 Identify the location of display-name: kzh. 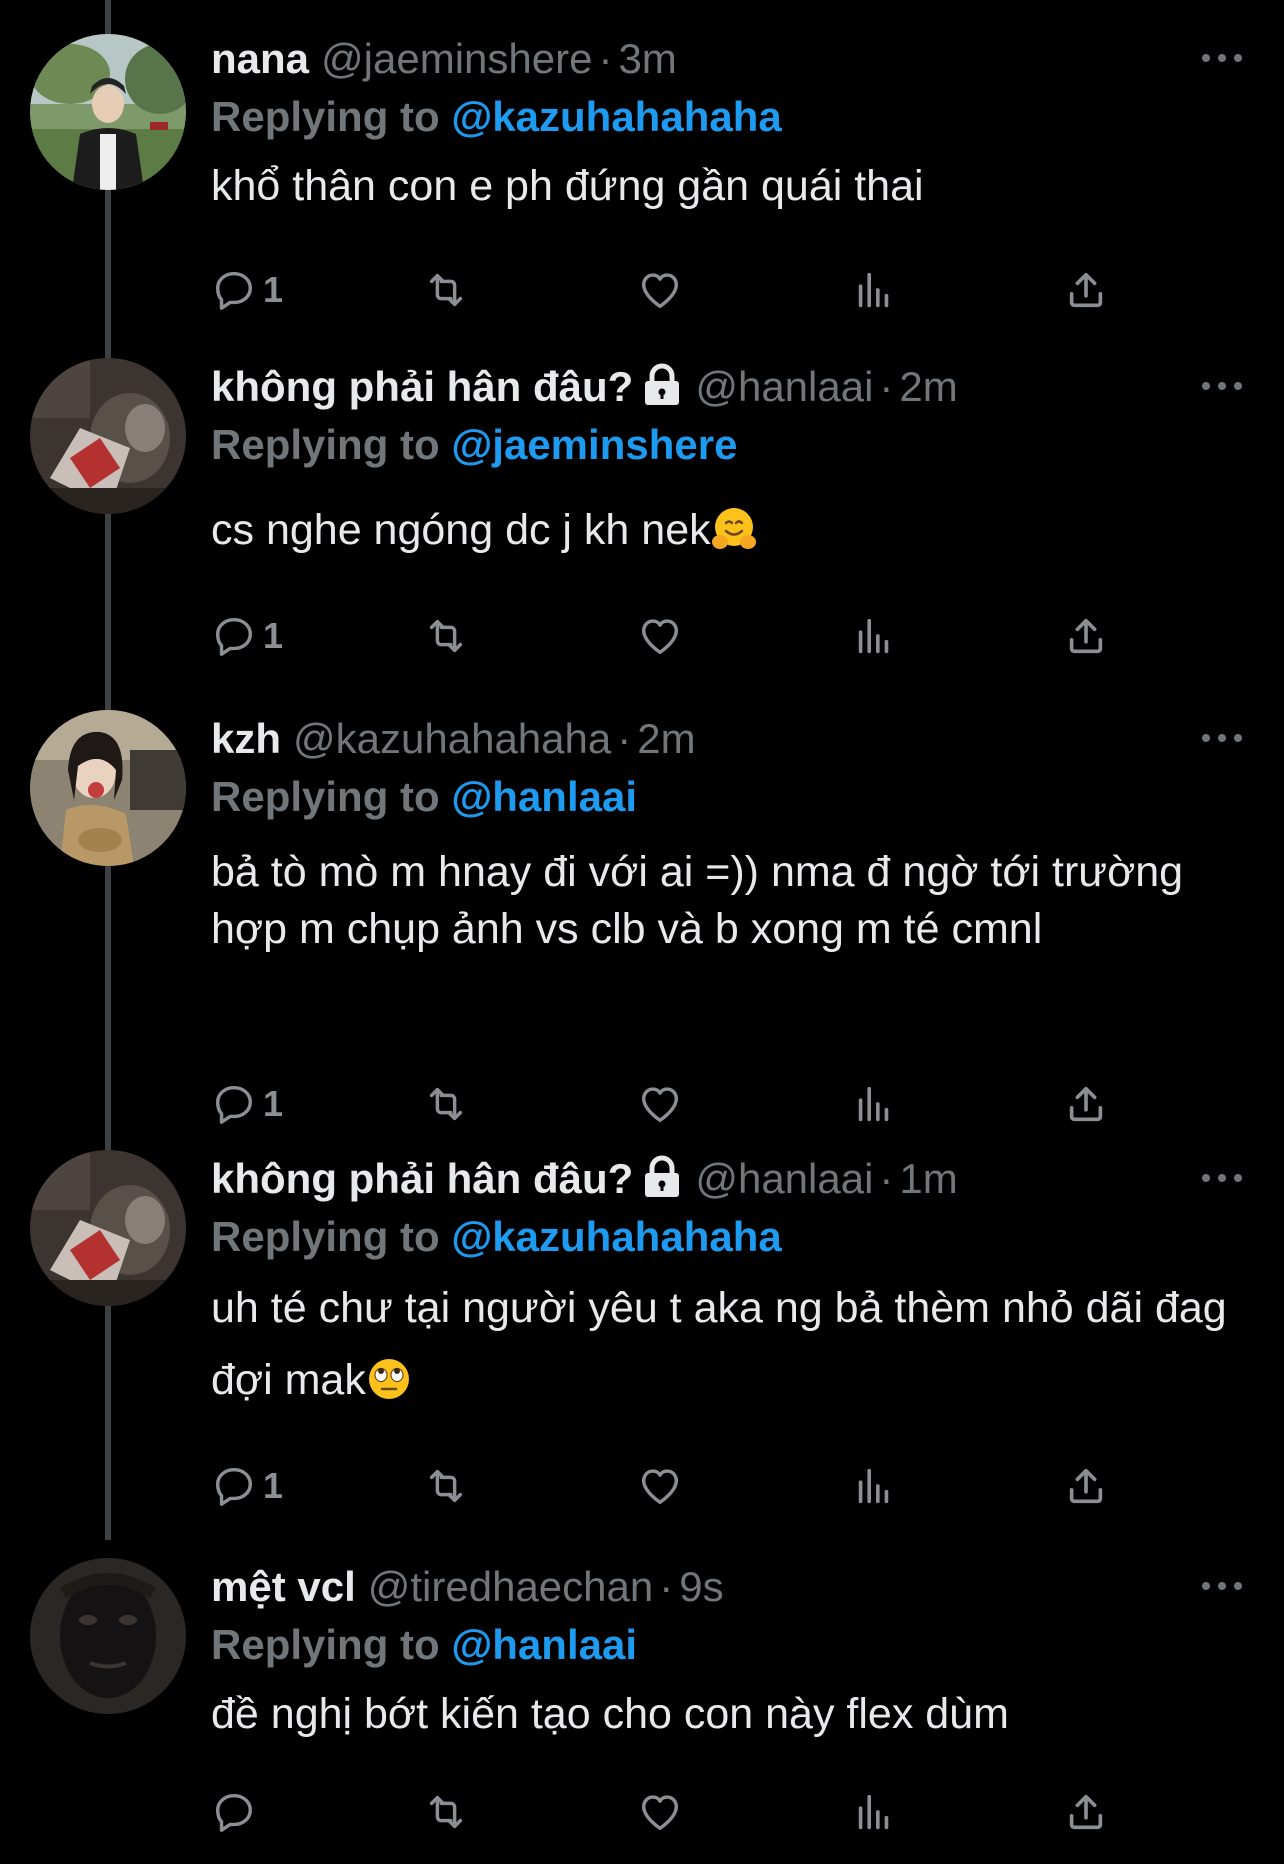
(246, 738).